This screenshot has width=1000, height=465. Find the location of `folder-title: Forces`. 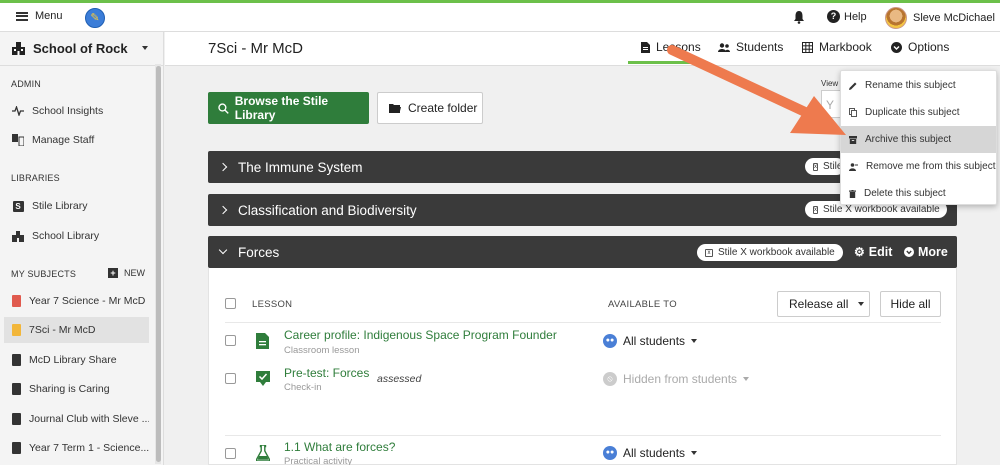

folder-title: Forces is located at coordinates (259, 252).